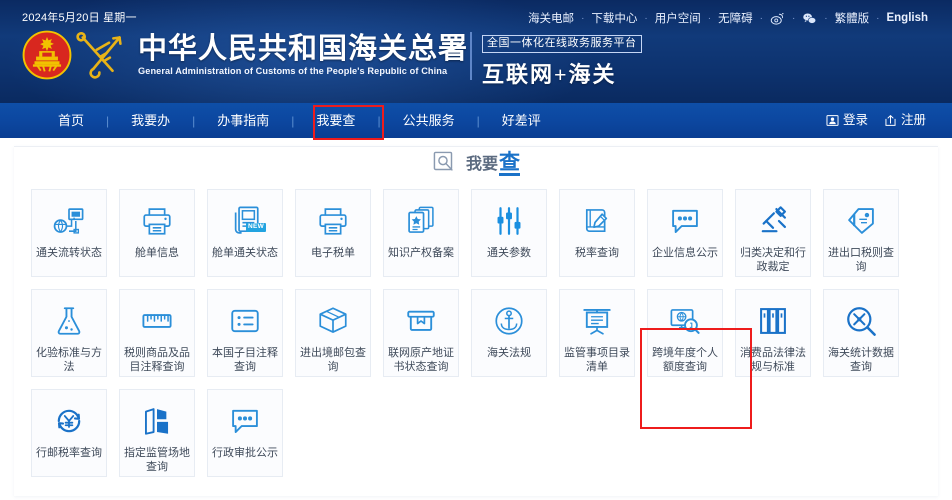 The height and width of the screenshot is (500, 952). What do you see at coordinates (421, 219) in the screenshot?
I see `star-certificate-icon` at bounding box center [421, 219].